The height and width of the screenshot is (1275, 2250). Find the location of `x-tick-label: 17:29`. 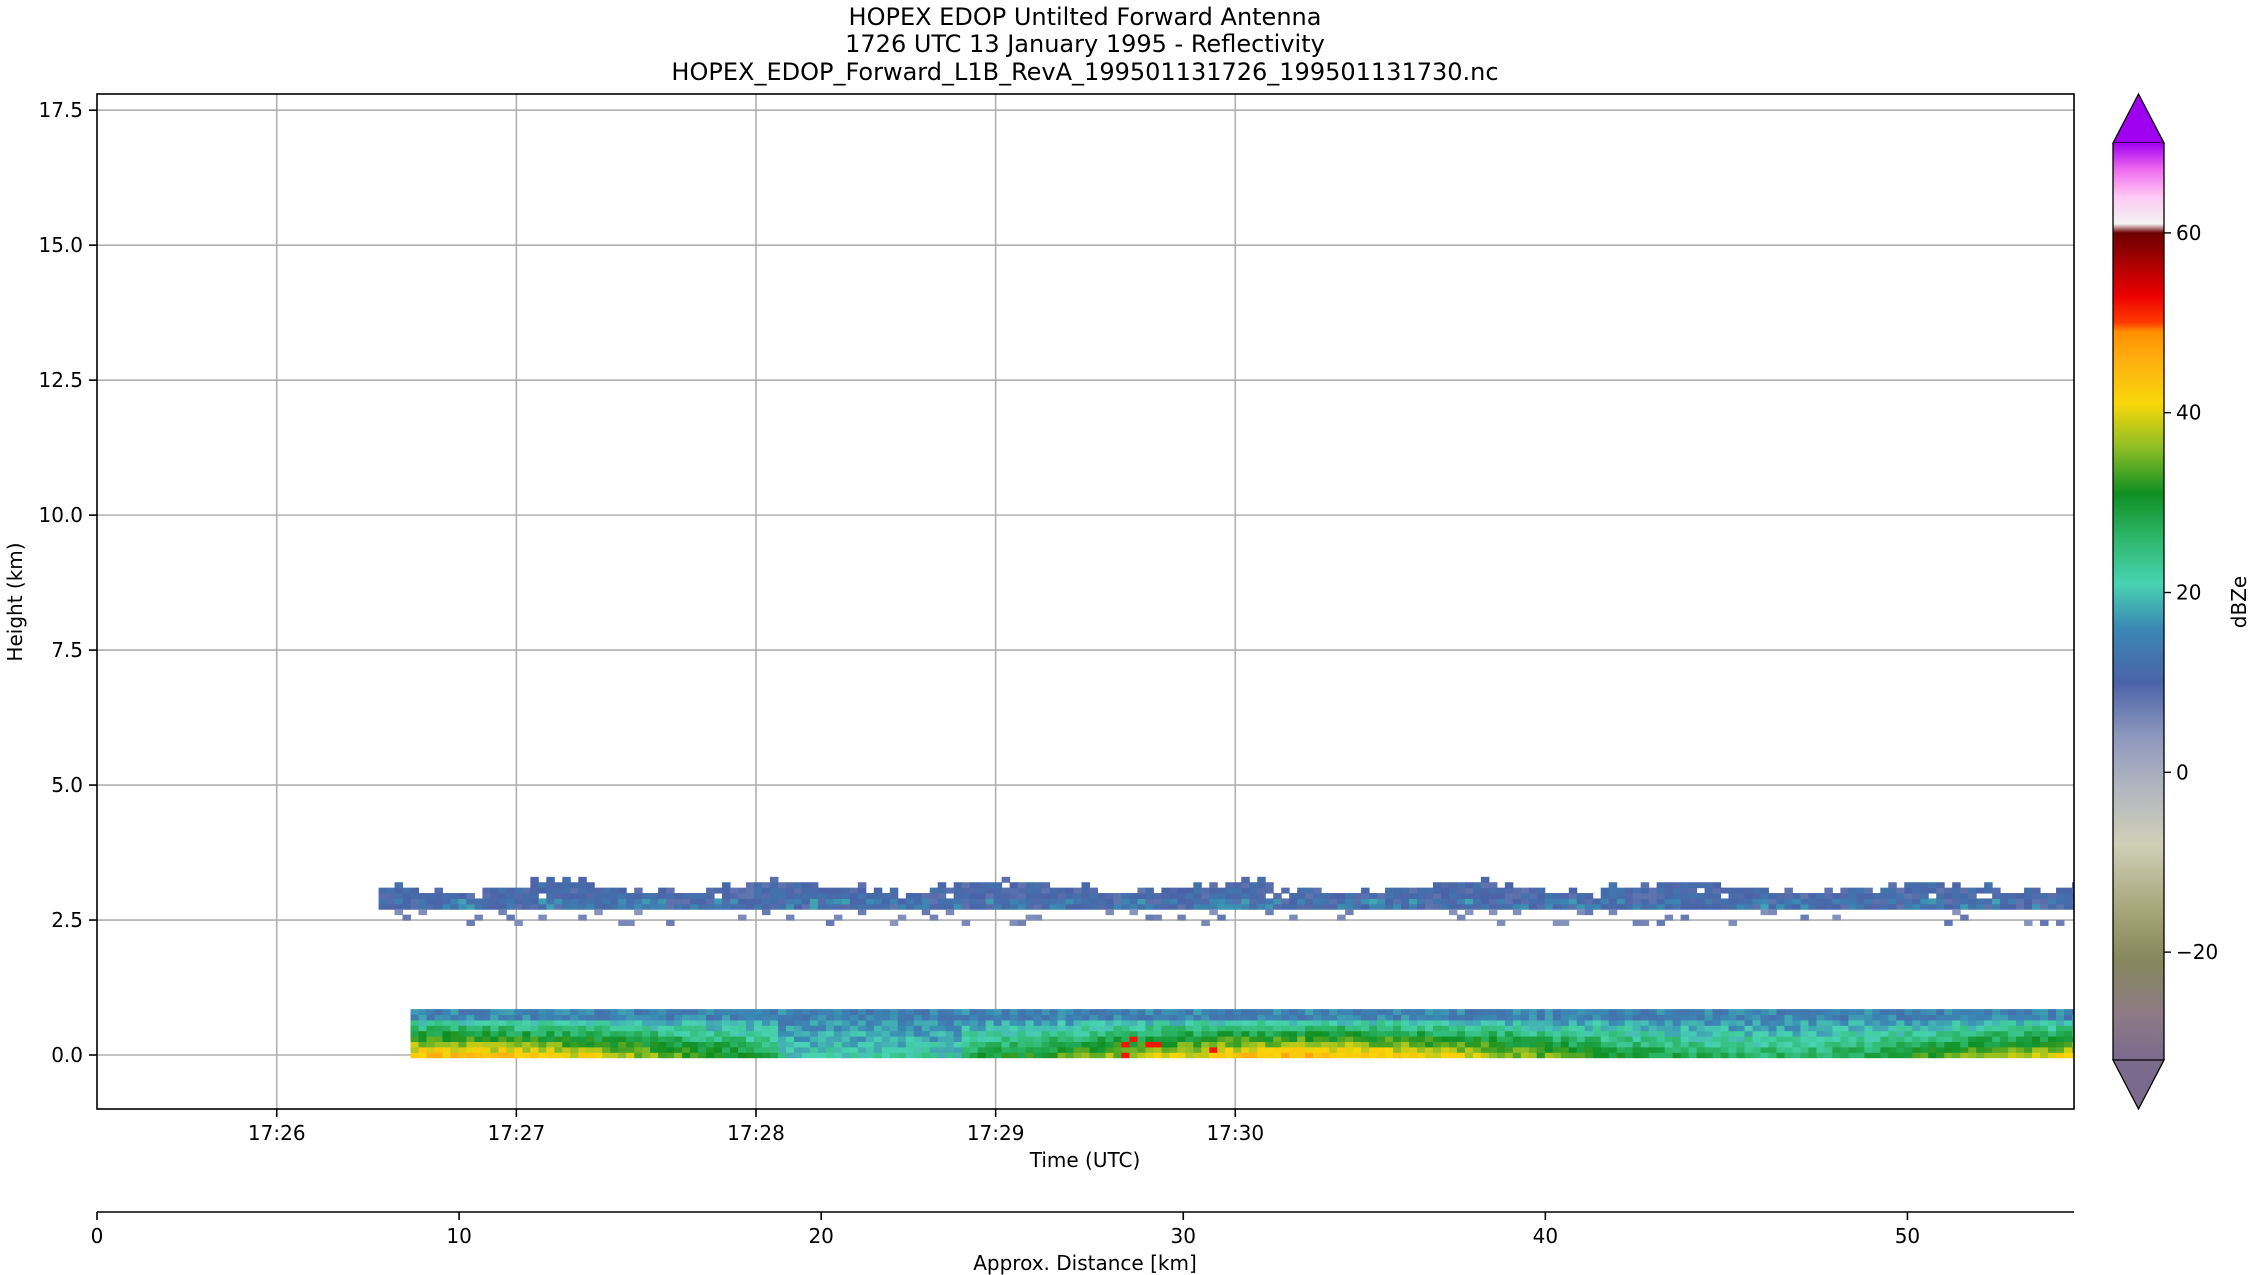

x-tick-label: 17:29 is located at coordinates (996, 1133).